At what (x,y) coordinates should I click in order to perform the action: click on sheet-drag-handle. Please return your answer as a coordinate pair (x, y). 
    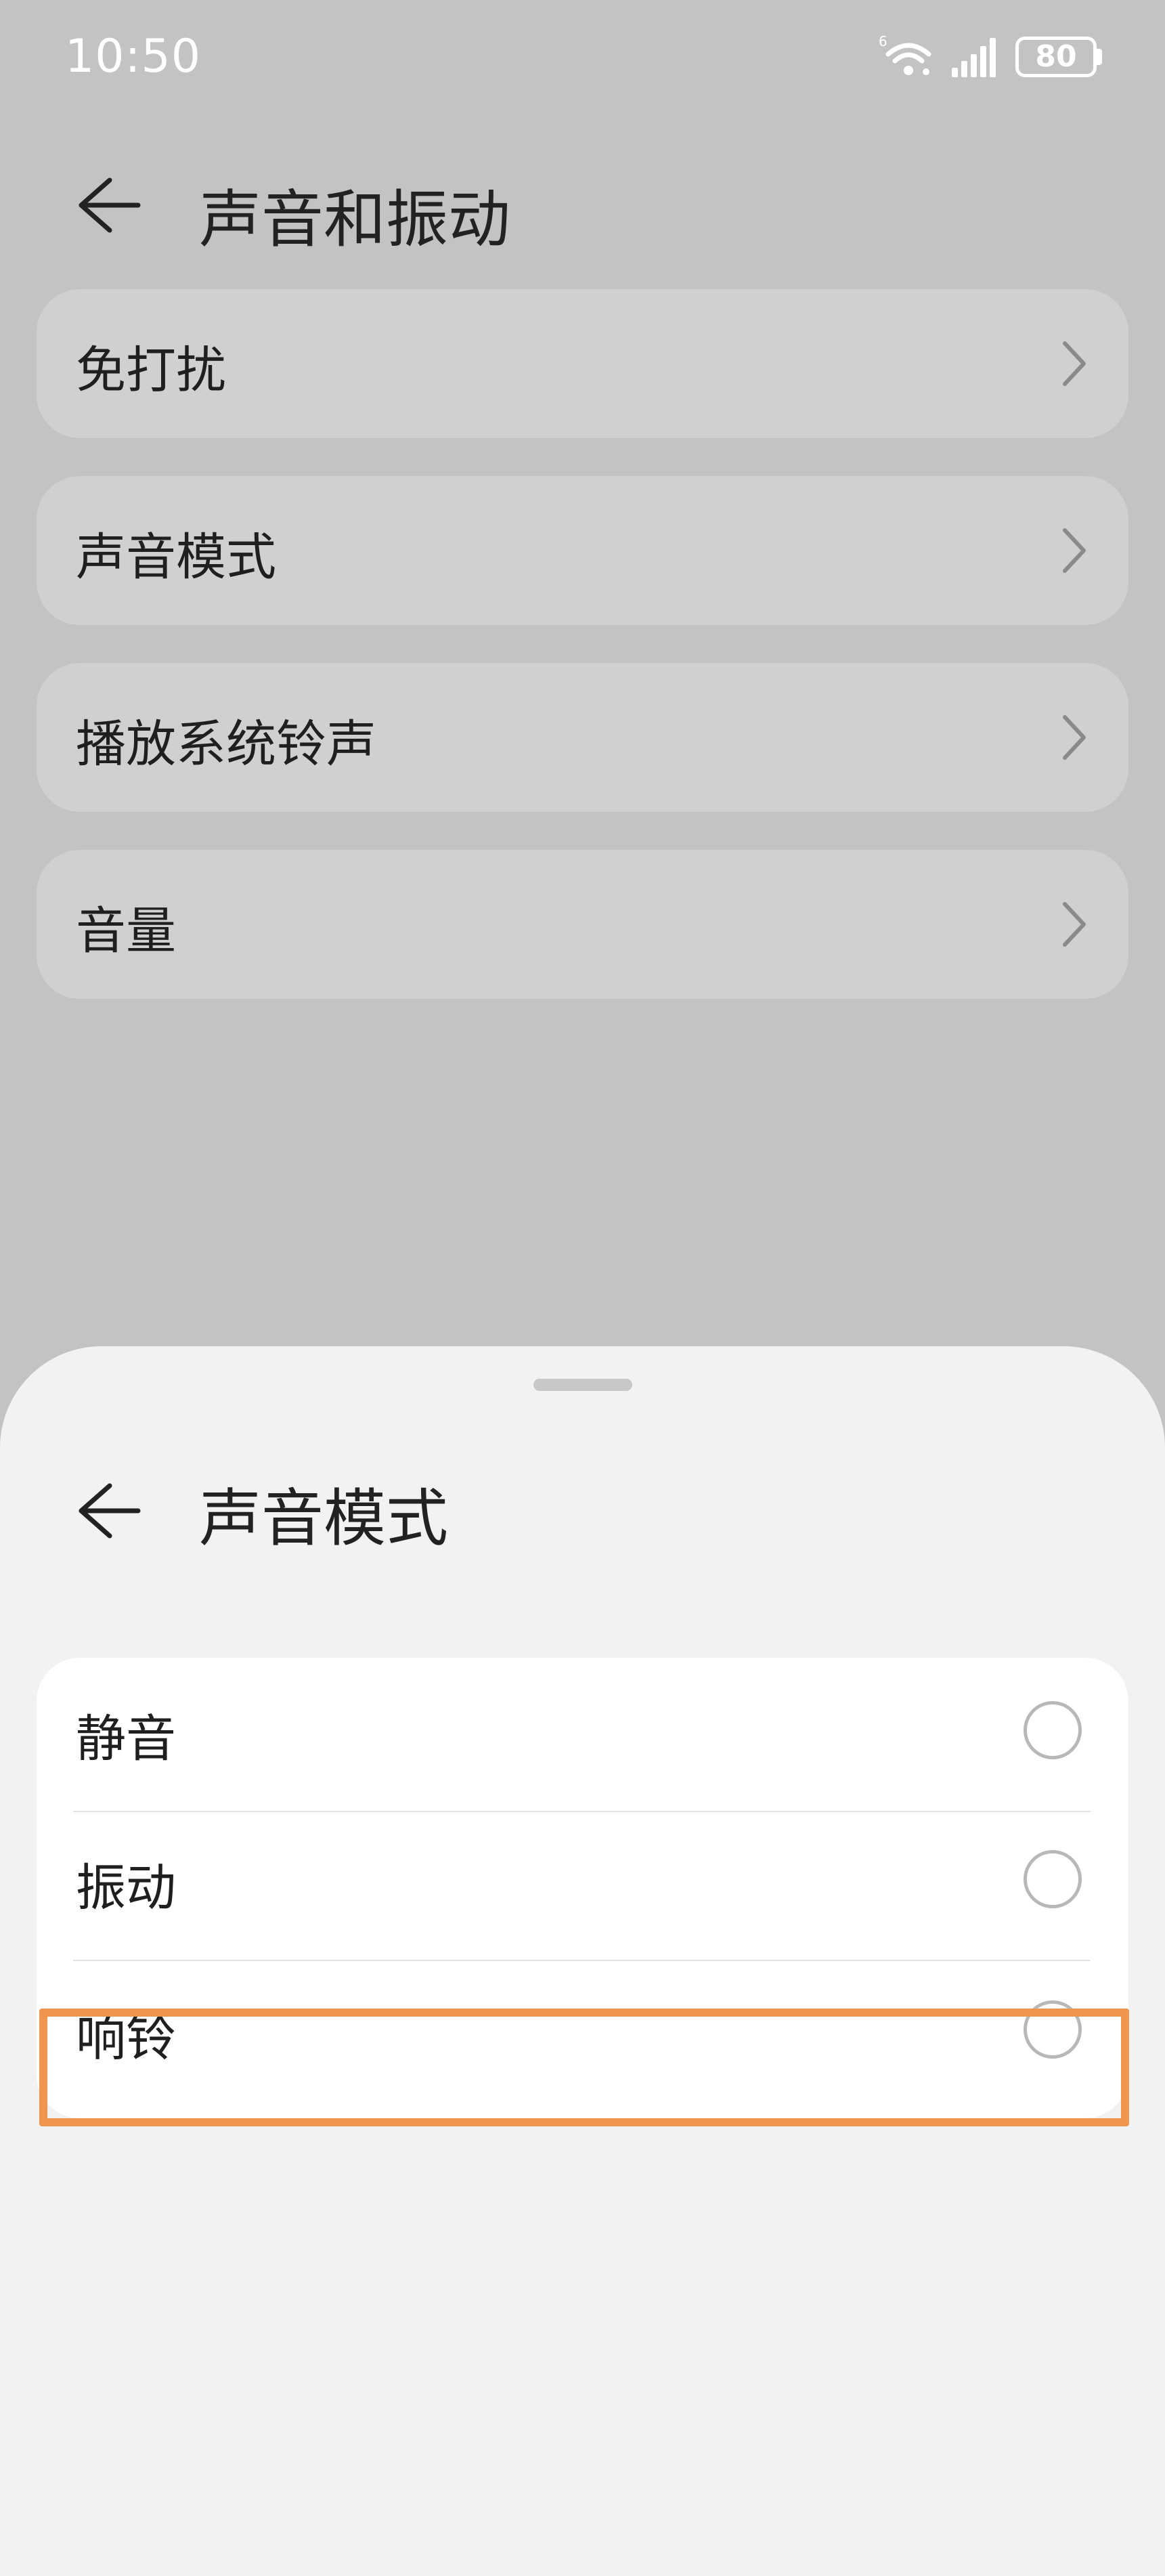
    Looking at the image, I should click on (582, 1385).